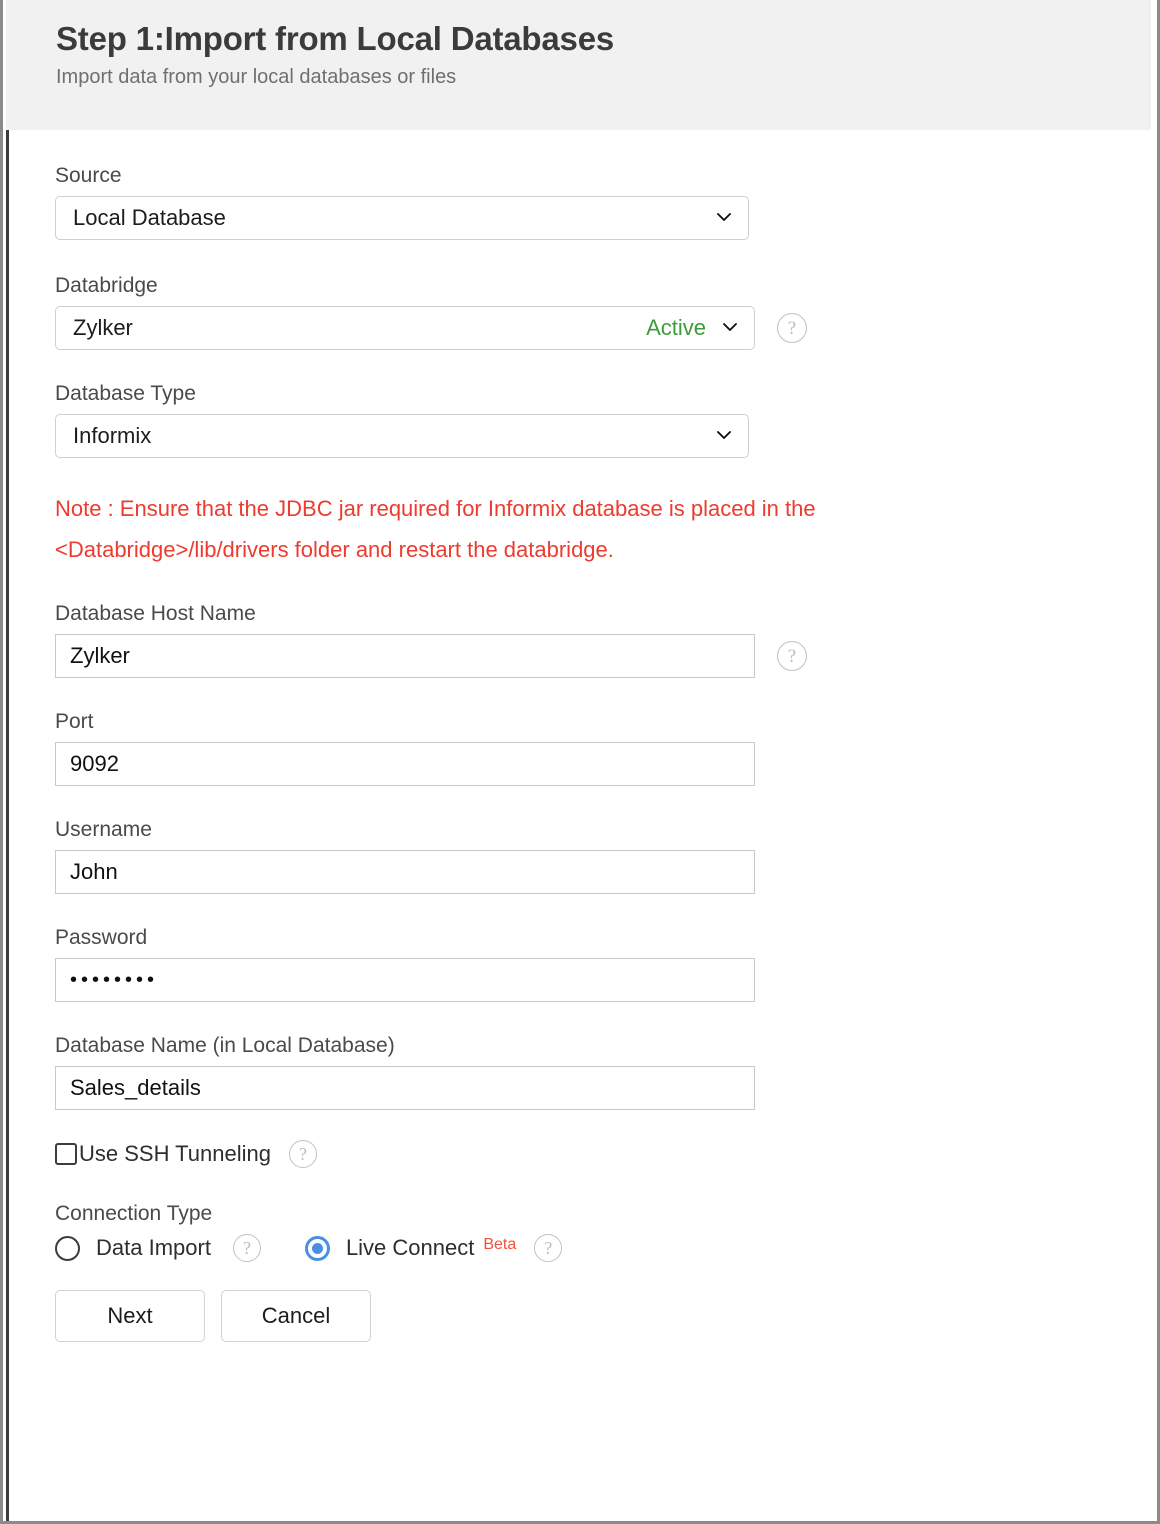  Describe the element at coordinates (103, 327) in the screenshot. I see `databridge-select-value: Zylker` at that location.